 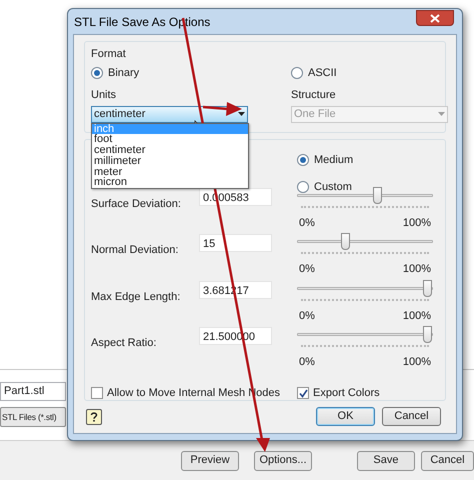 What do you see at coordinates (210, 460) in the screenshot?
I see `dialog-button: Preview` at bounding box center [210, 460].